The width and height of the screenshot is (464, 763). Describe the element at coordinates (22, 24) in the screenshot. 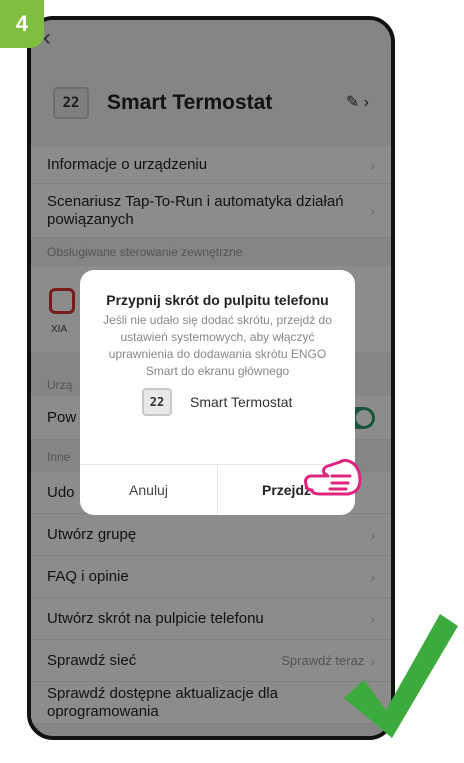

I see `step-badge: 4` at that location.